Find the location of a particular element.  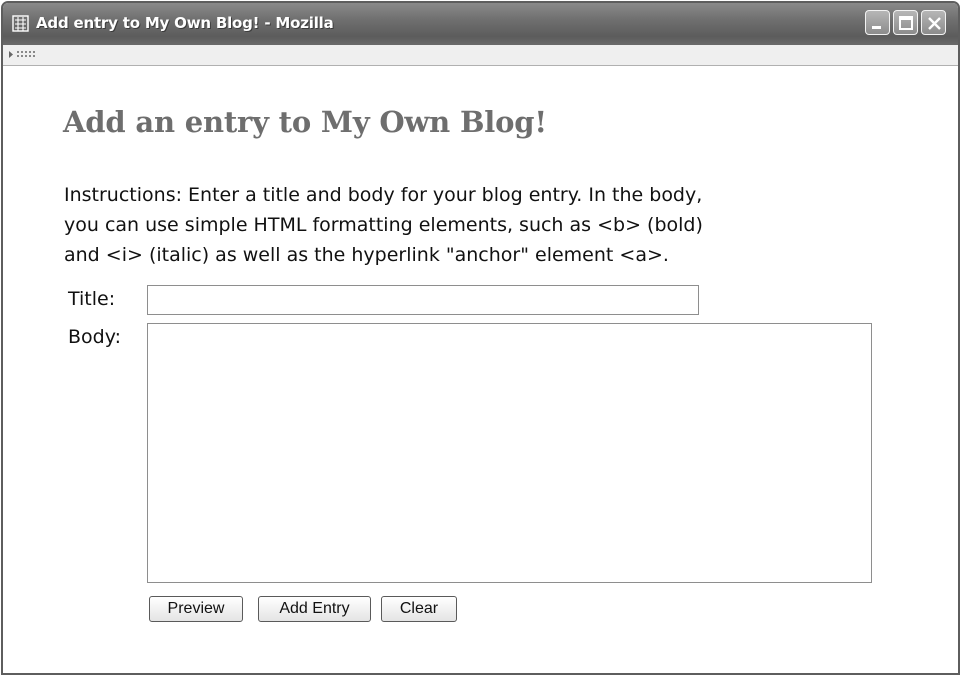

close-icon is located at coordinates (934, 23).